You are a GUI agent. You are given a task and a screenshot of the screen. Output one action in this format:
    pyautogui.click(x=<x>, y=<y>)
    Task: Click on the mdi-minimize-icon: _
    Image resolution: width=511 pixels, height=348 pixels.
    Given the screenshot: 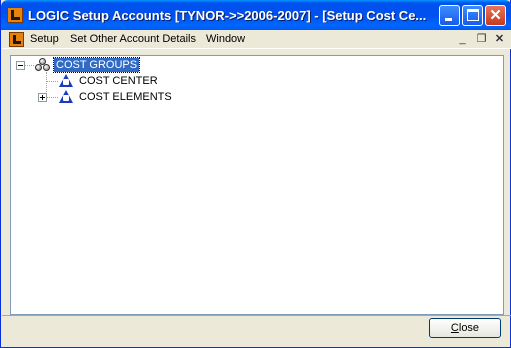 What is the action you would take?
    pyautogui.click(x=462, y=39)
    